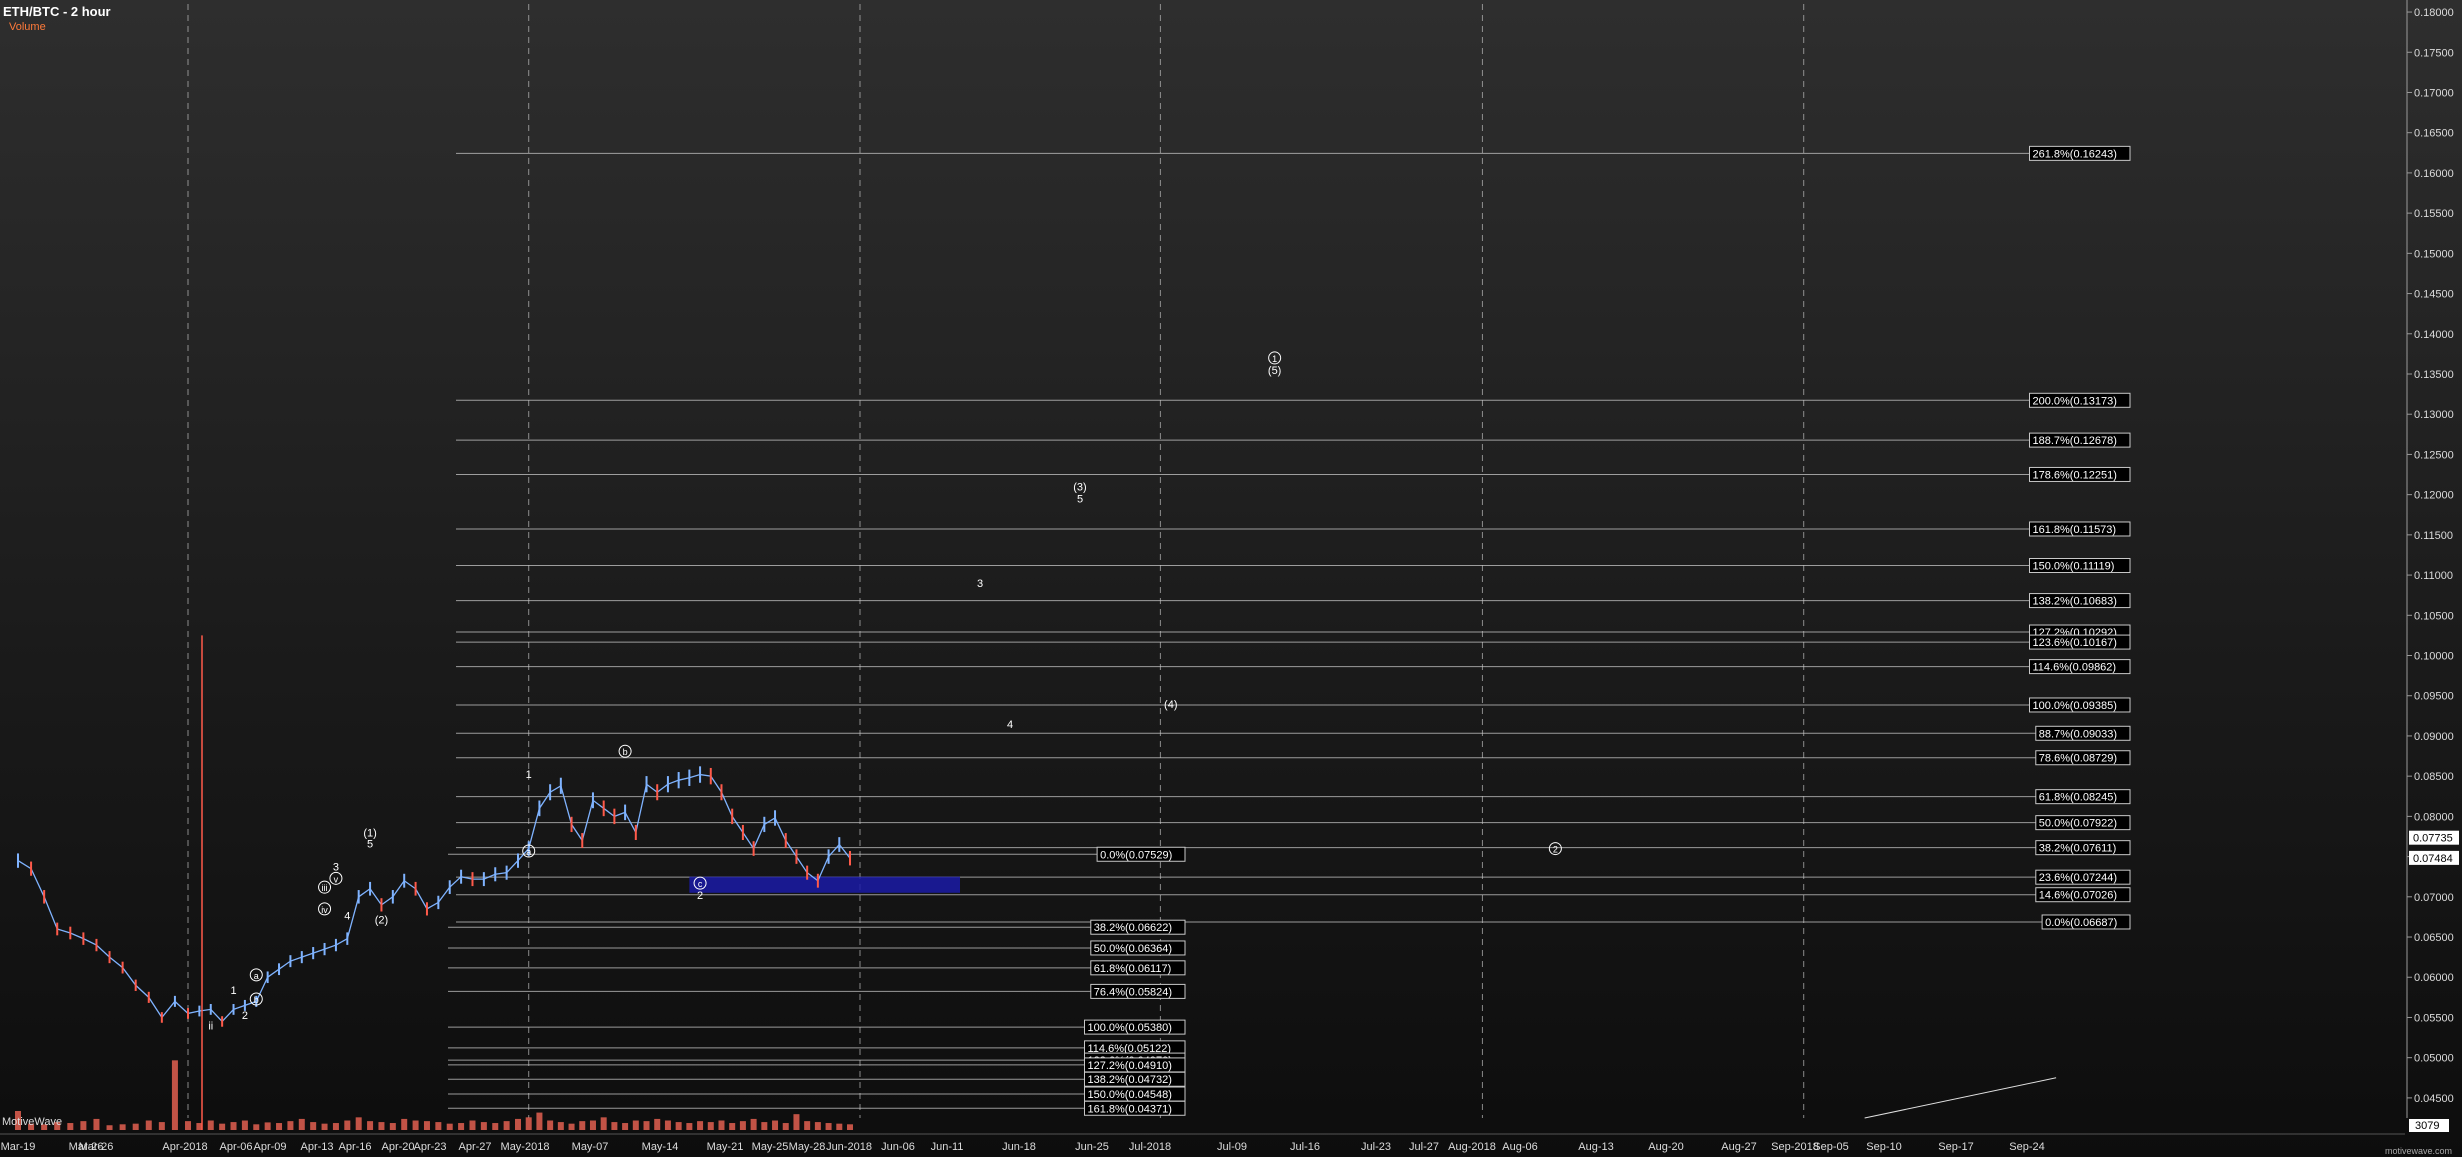 Image resolution: width=2462 pixels, height=1157 pixels. I want to click on fib-retracement-label: 50.0%(0.06364), so click(1133, 949).